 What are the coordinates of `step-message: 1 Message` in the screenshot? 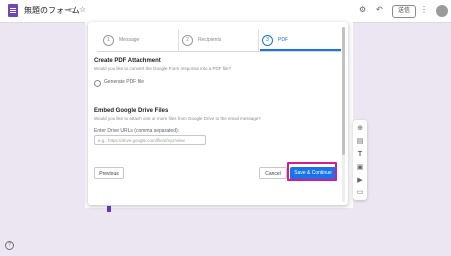 It's located at (121, 40).